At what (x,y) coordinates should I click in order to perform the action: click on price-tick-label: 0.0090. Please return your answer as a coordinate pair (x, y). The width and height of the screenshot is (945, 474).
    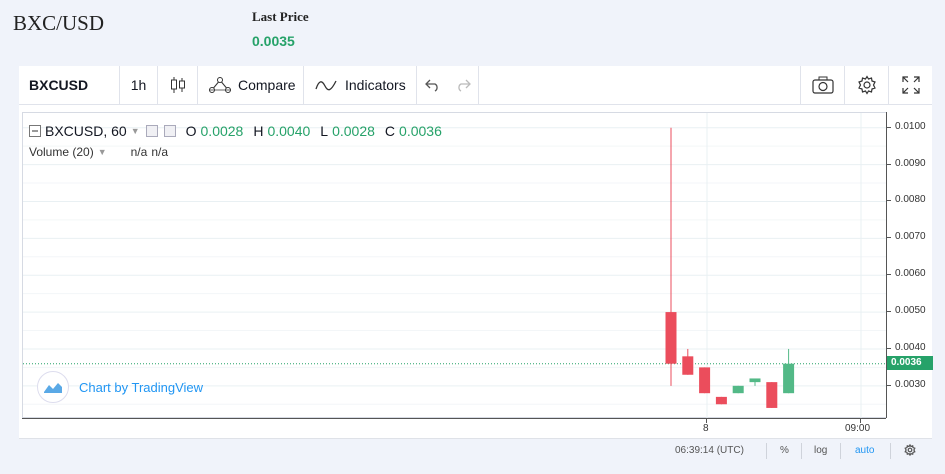
    Looking at the image, I should click on (910, 163).